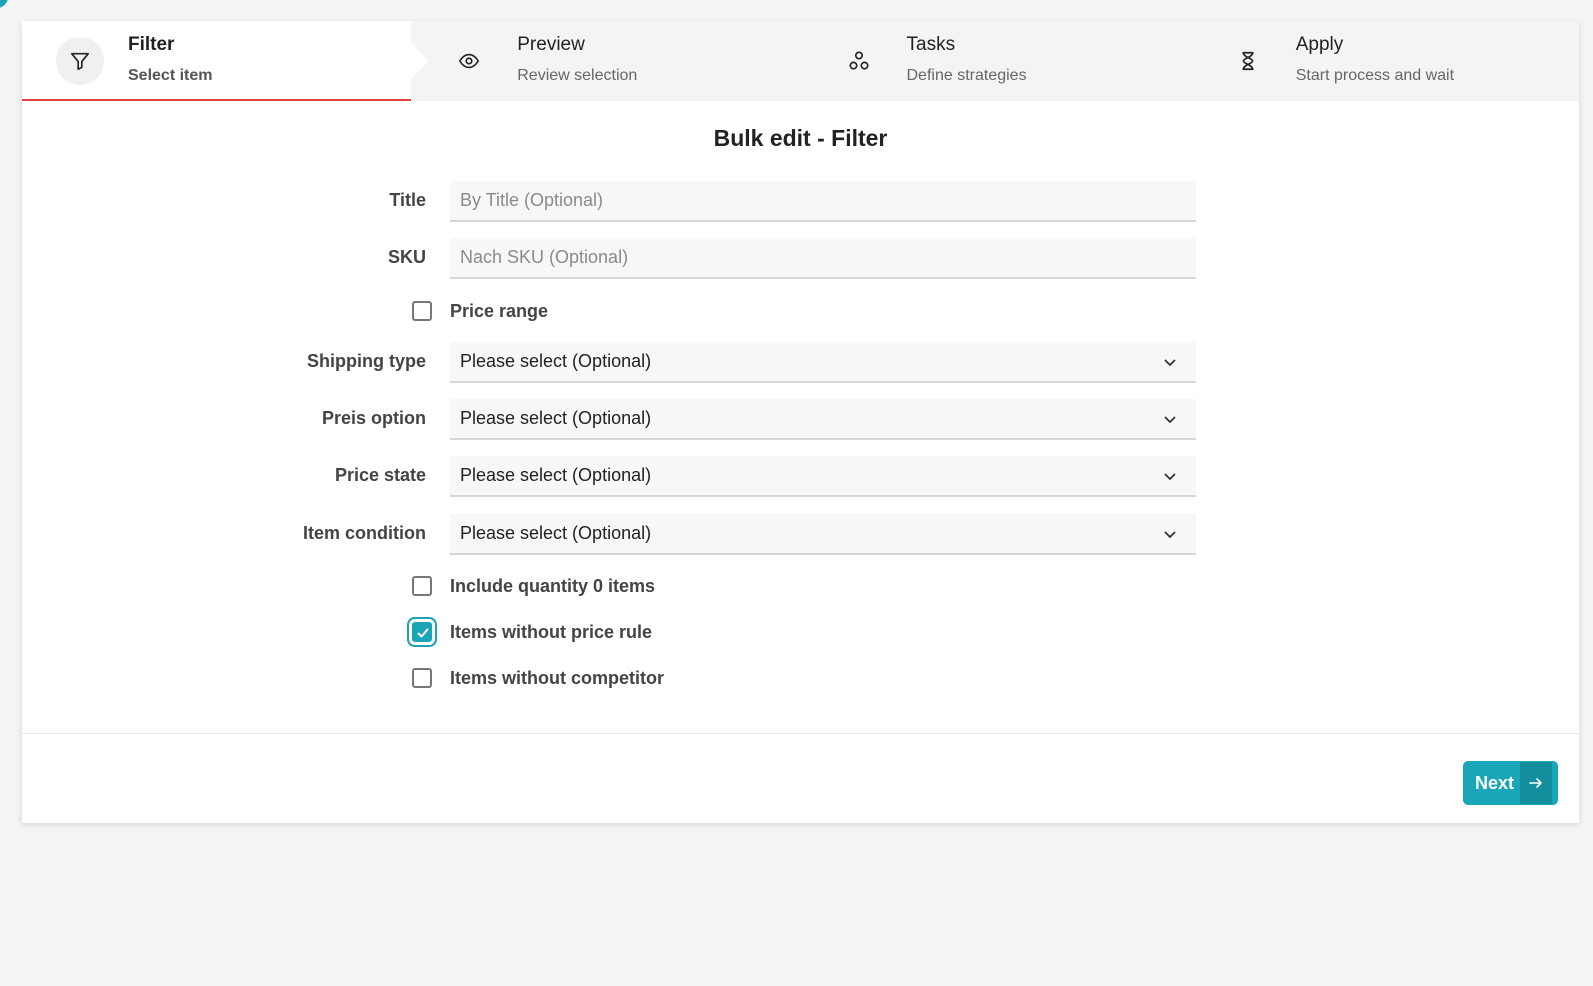 The image size is (1593, 986). I want to click on step-title: Apply, so click(1319, 44).